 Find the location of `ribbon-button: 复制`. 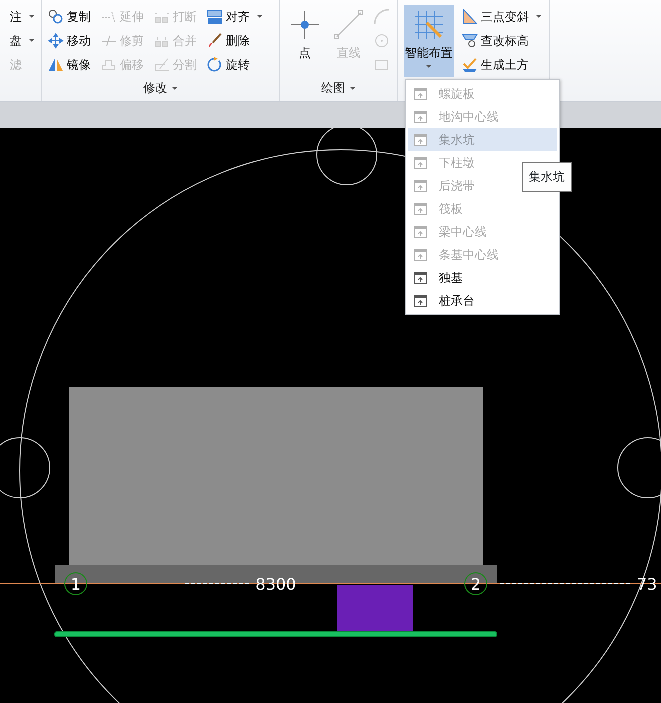

ribbon-button: 复制 is located at coordinates (69, 16).